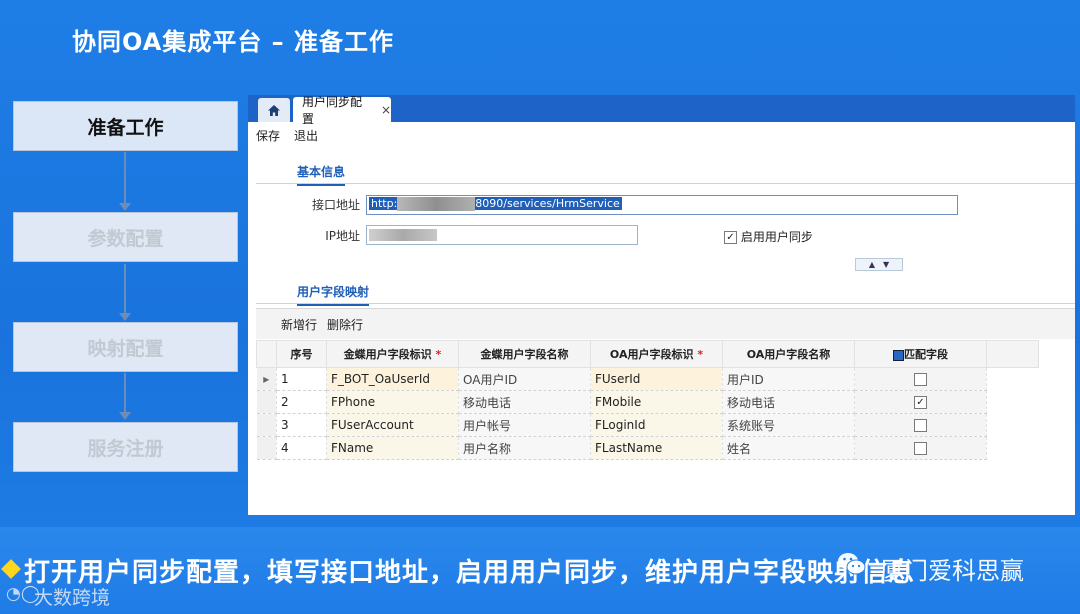 The height and width of the screenshot is (614, 1080). What do you see at coordinates (384, 203) in the screenshot?
I see `endpoint-prefix: http:` at bounding box center [384, 203].